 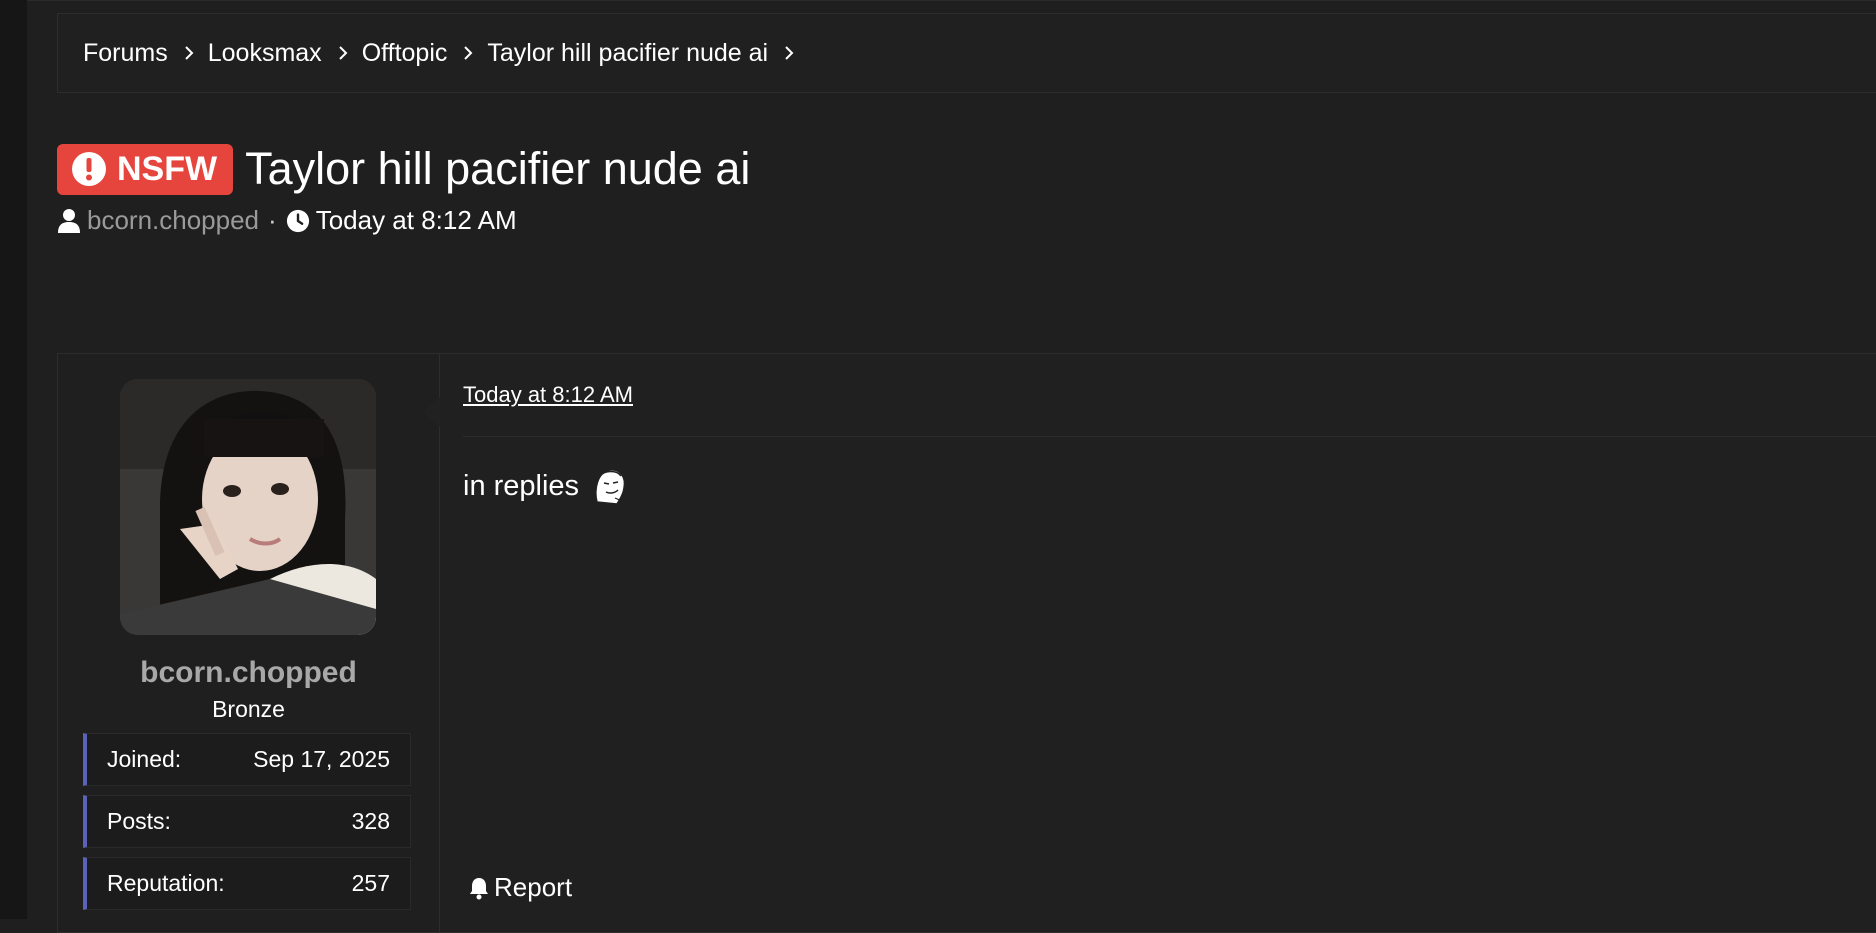 I want to click on bell-icon, so click(x=479, y=888).